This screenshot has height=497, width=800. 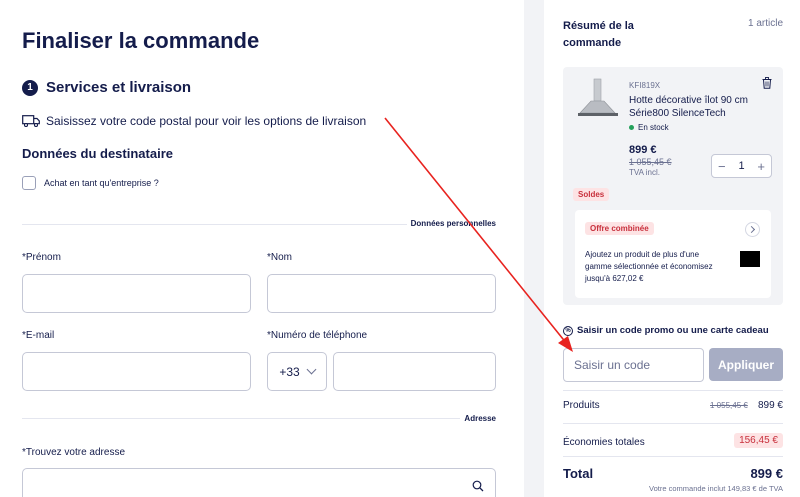 What do you see at coordinates (650, 162) in the screenshot?
I see `product-old-price: 1 055,45 €` at bounding box center [650, 162].